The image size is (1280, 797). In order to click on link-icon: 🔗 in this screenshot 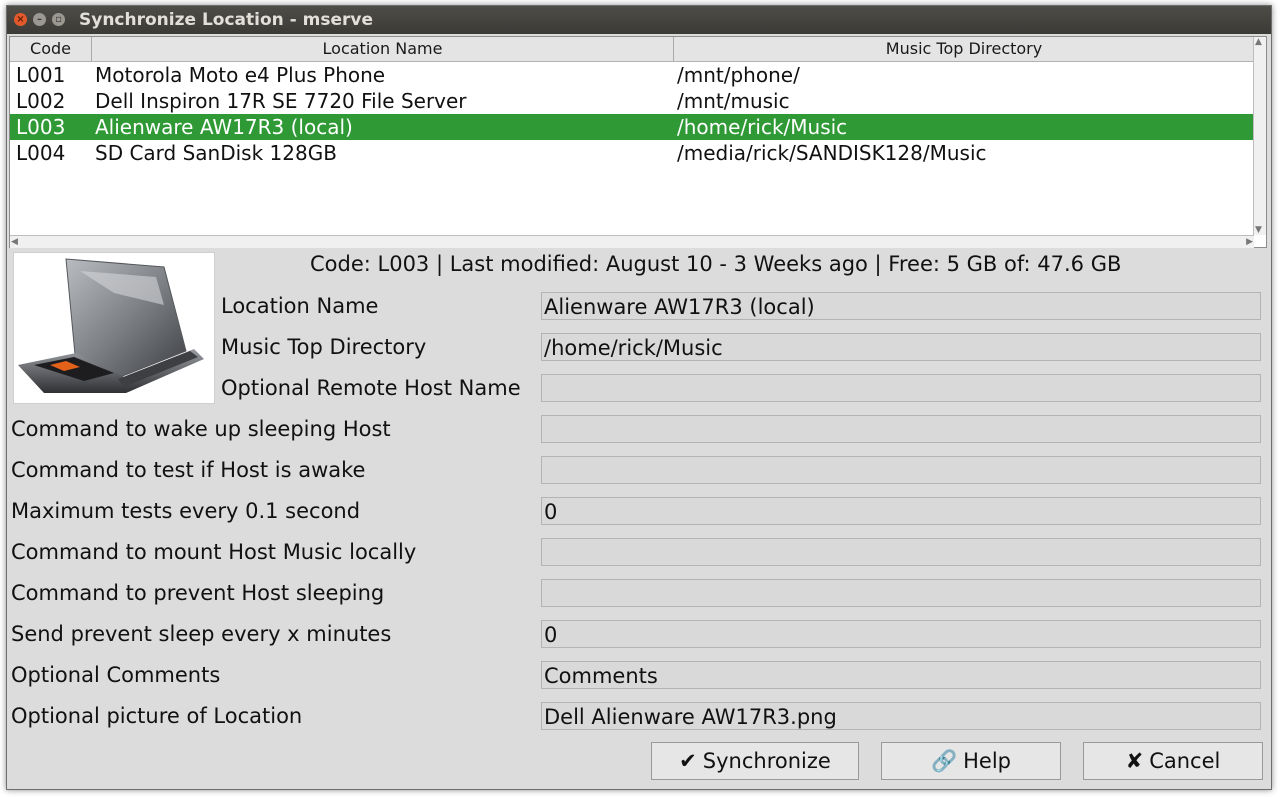, I will do `click(944, 761)`.